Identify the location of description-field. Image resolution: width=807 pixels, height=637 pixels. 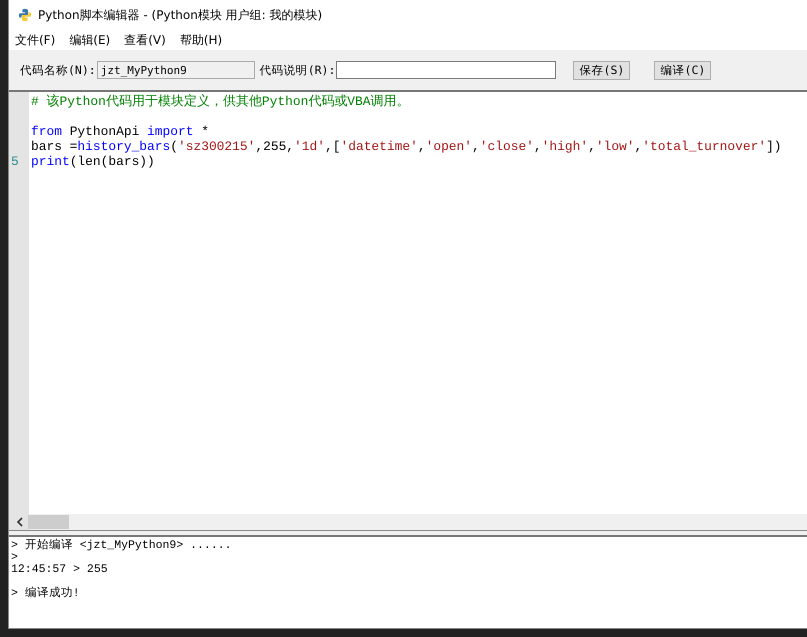
(446, 70).